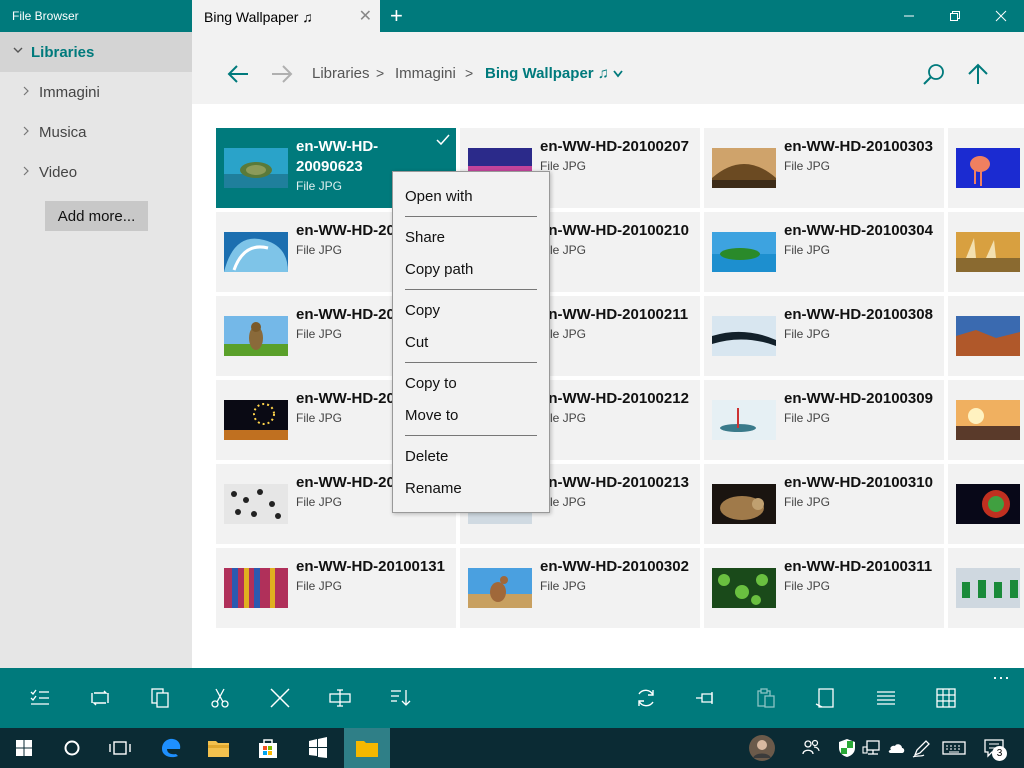  Describe the element at coordinates (858, 230) in the screenshot. I see `file-name: en-WW-HD-20100304` at that location.